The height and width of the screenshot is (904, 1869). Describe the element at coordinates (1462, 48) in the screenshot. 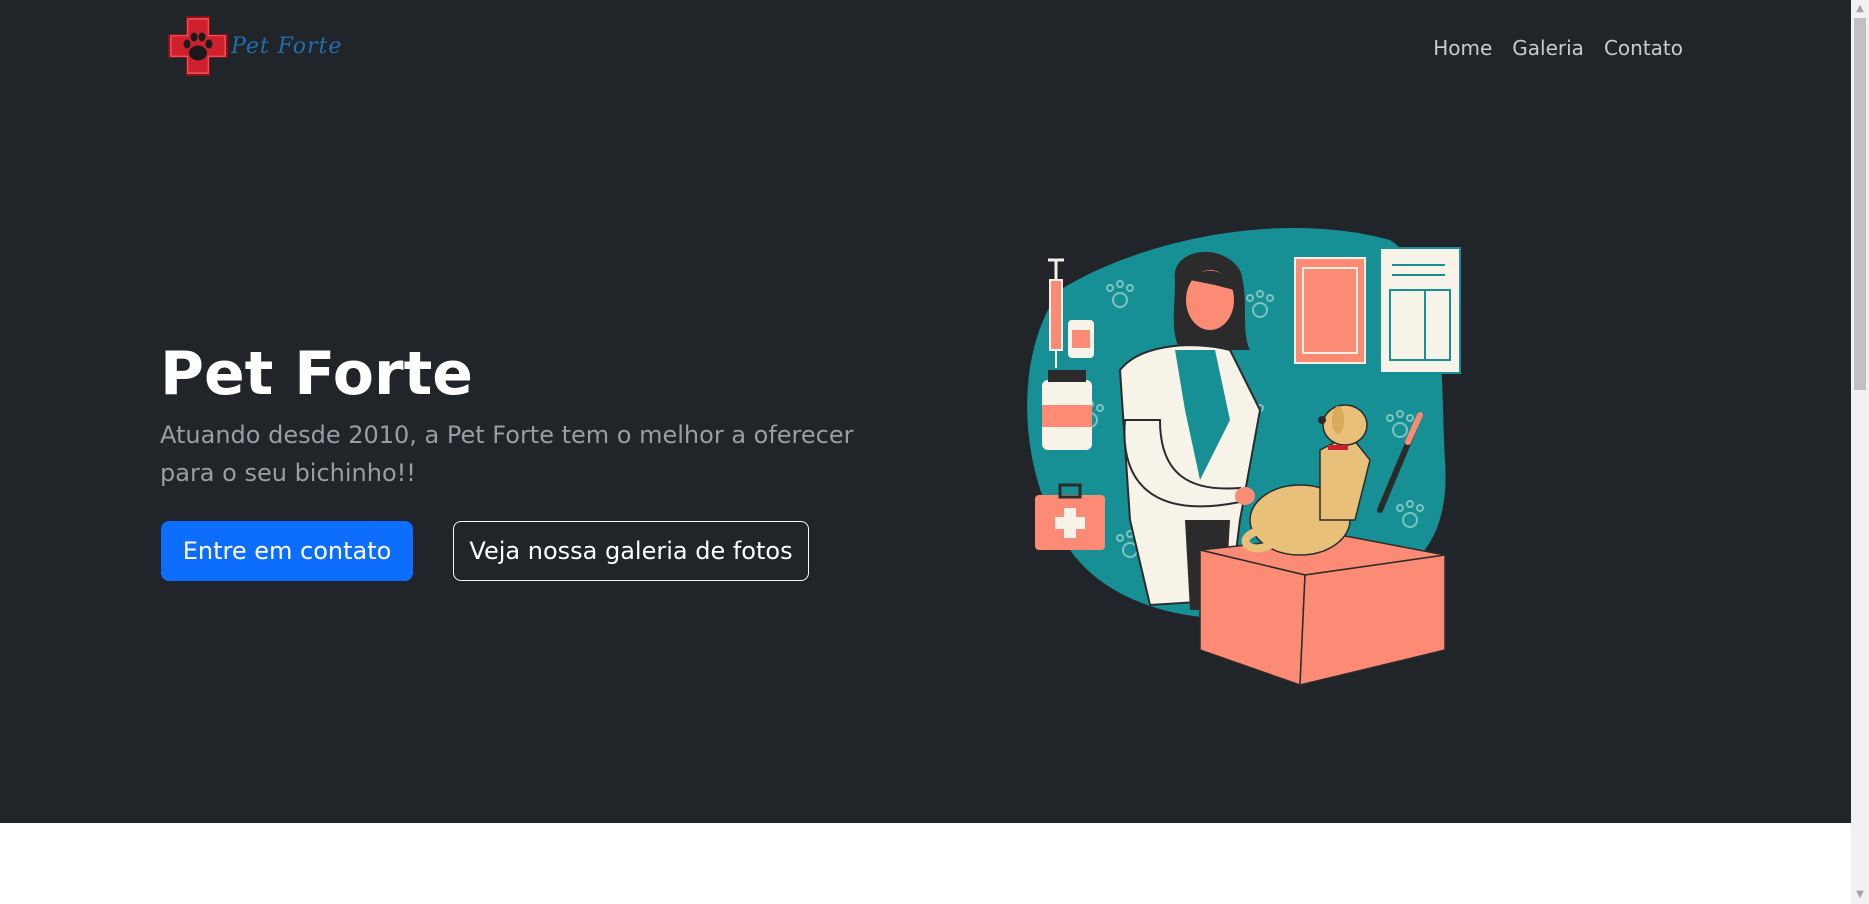

I see `nav-item-home: Home` at that location.